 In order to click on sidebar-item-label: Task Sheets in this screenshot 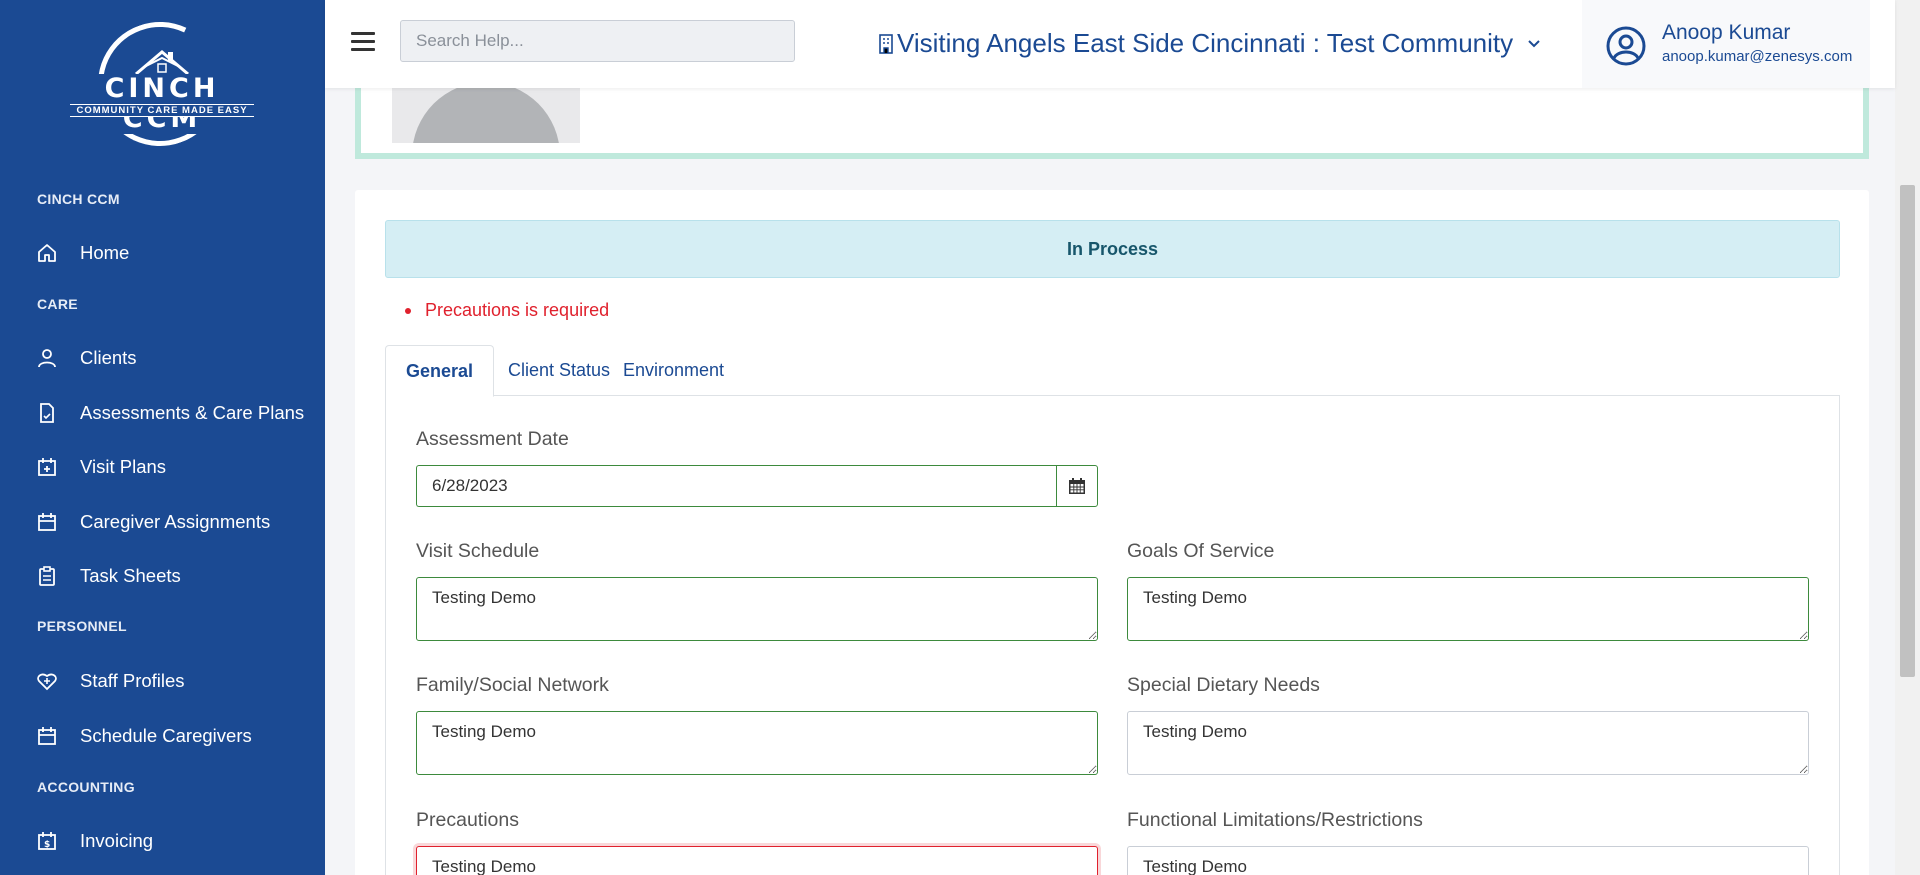, I will do `click(130, 575)`.